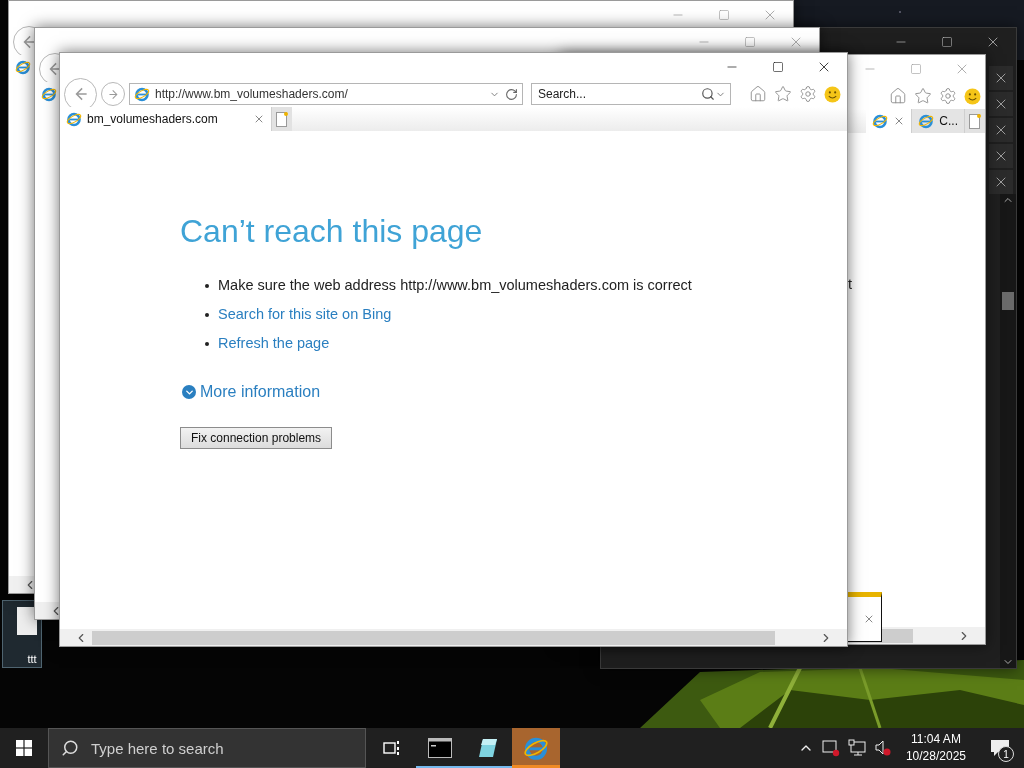 This screenshot has height=768, width=1024. What do you see at coordinates (455, 285) in the screenshot?
I see `suggestion-text: Make sure the web address http://www.bm_volumeshaders.com is correct` at bounding box center [455, 285].